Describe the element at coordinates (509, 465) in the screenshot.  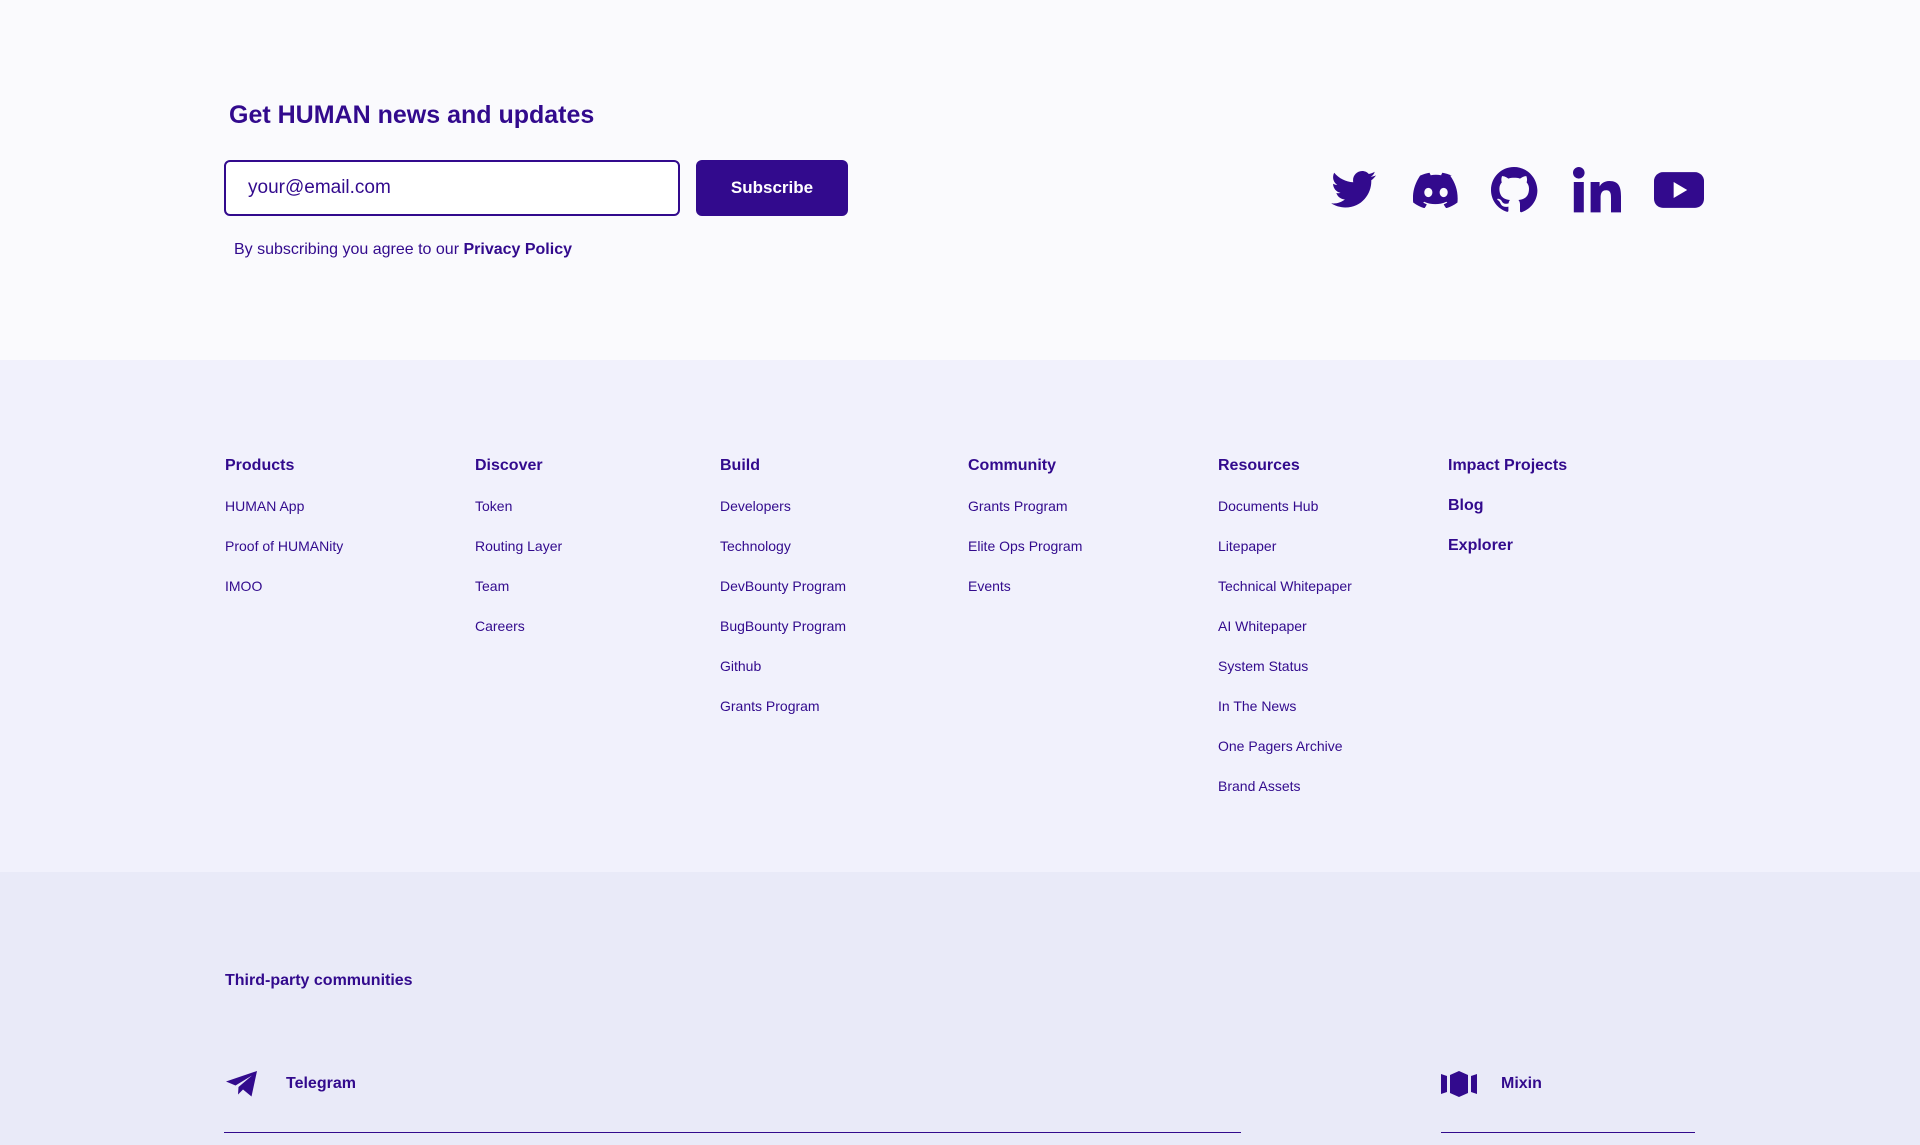
I see `discover-heading: Discover` at that location.